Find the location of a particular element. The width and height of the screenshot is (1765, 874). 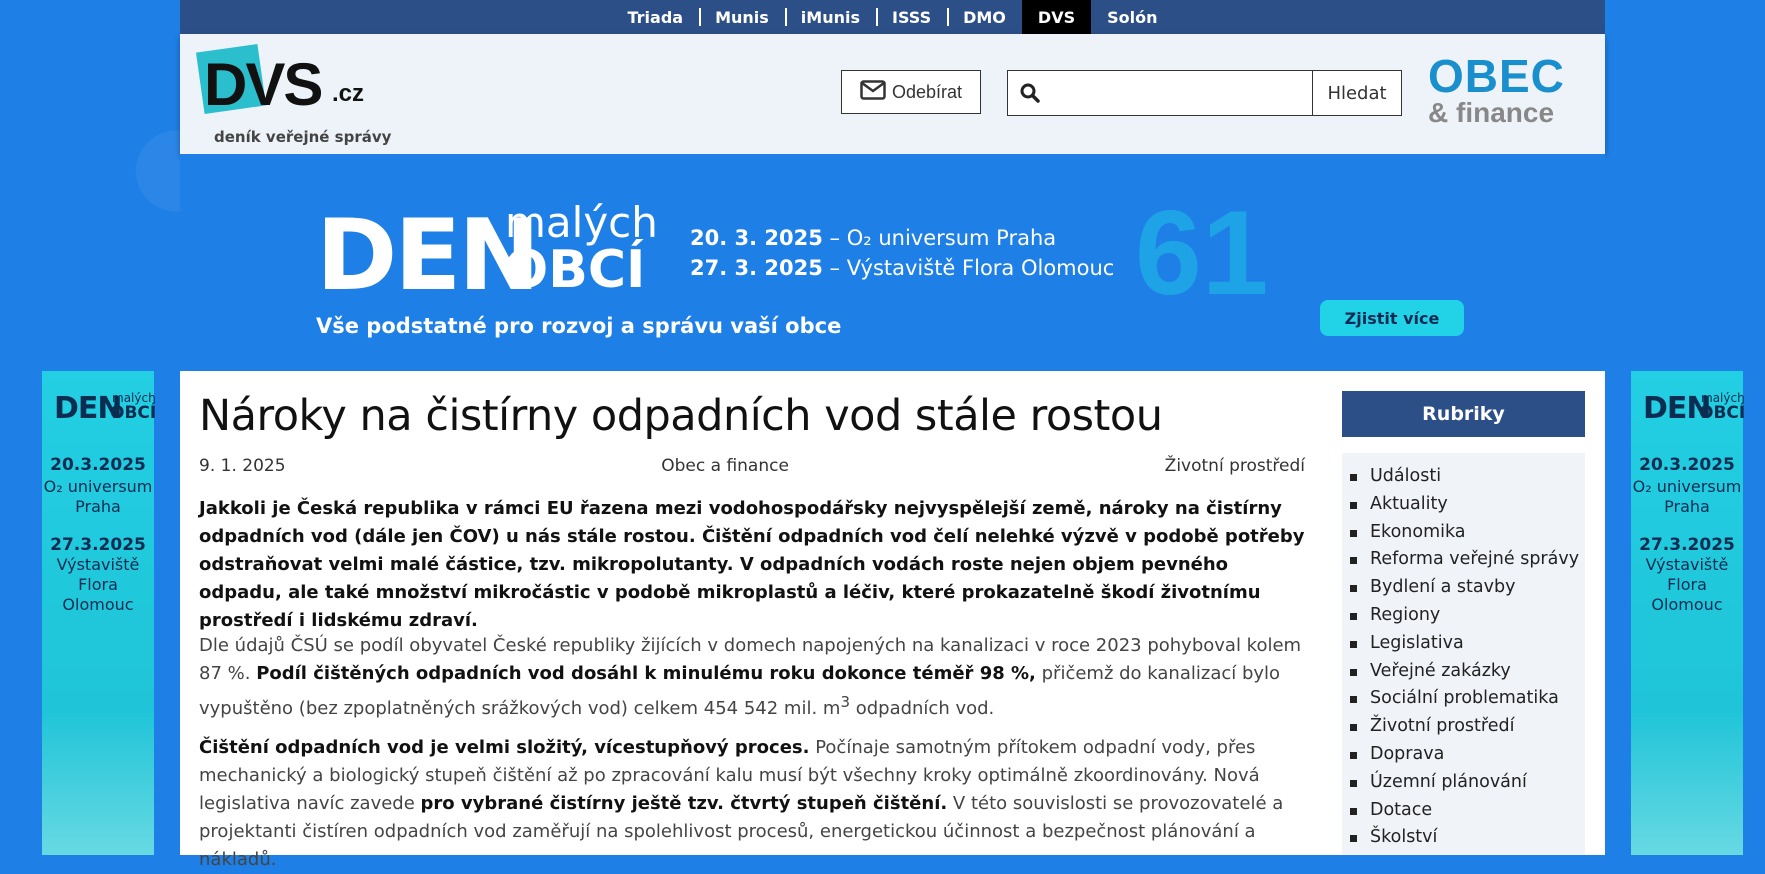

search-form: Hledat is located at coordinates (1204, 93).